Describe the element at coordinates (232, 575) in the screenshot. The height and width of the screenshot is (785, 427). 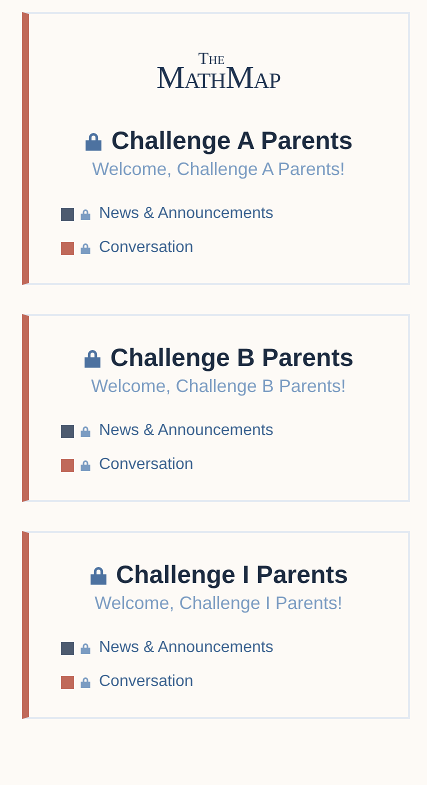
I see `group-title: Challenge I Parents` at that location.